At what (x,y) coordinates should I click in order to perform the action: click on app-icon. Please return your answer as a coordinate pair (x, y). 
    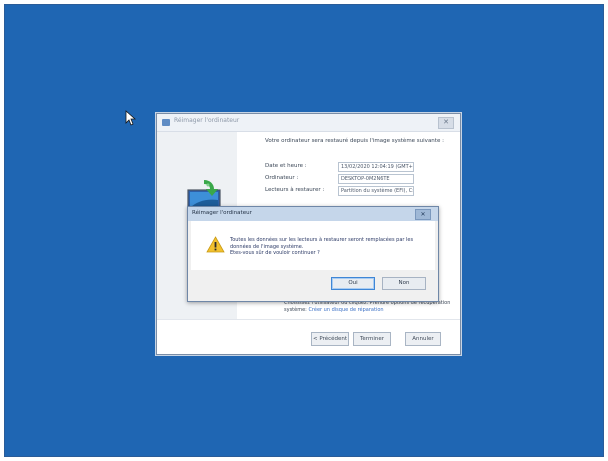
    Looking at the image, I should click on (166, 122).